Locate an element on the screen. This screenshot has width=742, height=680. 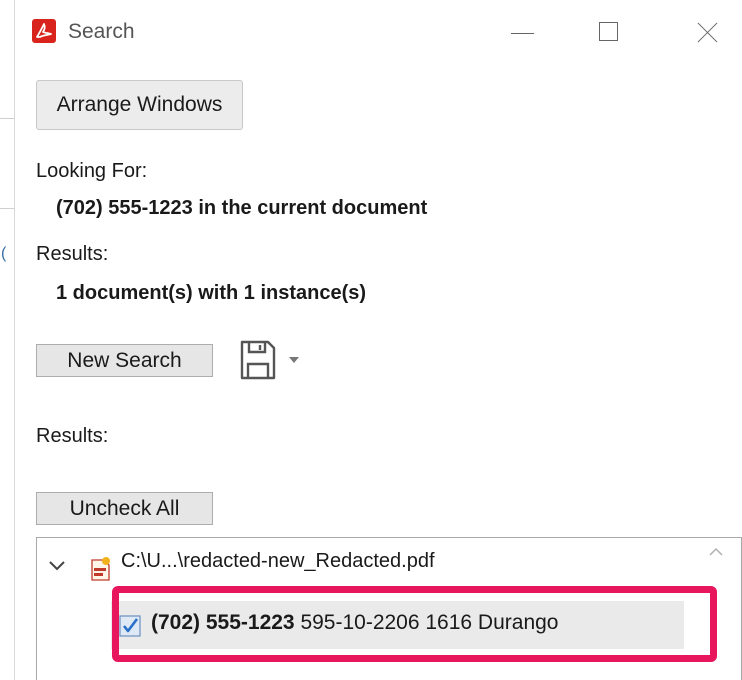
maximize-icon is located at coordinates (609, 32).